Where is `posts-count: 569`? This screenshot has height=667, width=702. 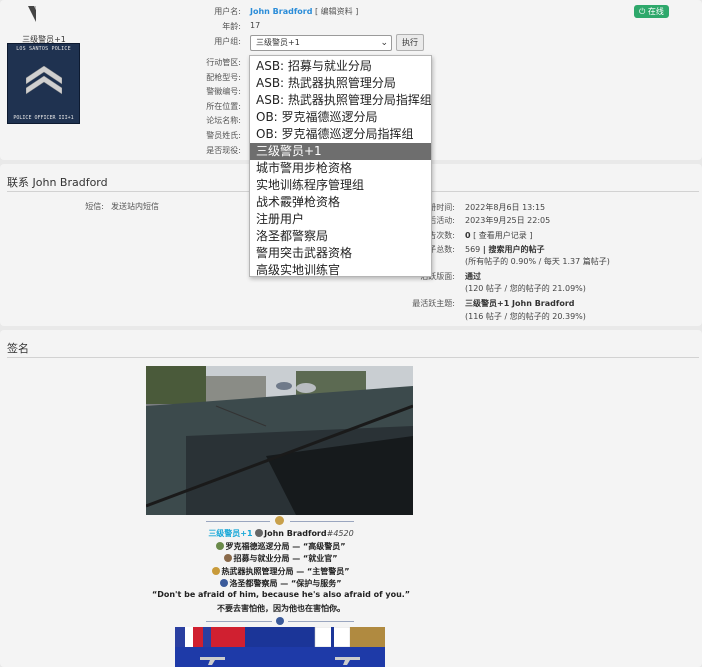 posts-count: 569 is located at coordinates (473, 249).